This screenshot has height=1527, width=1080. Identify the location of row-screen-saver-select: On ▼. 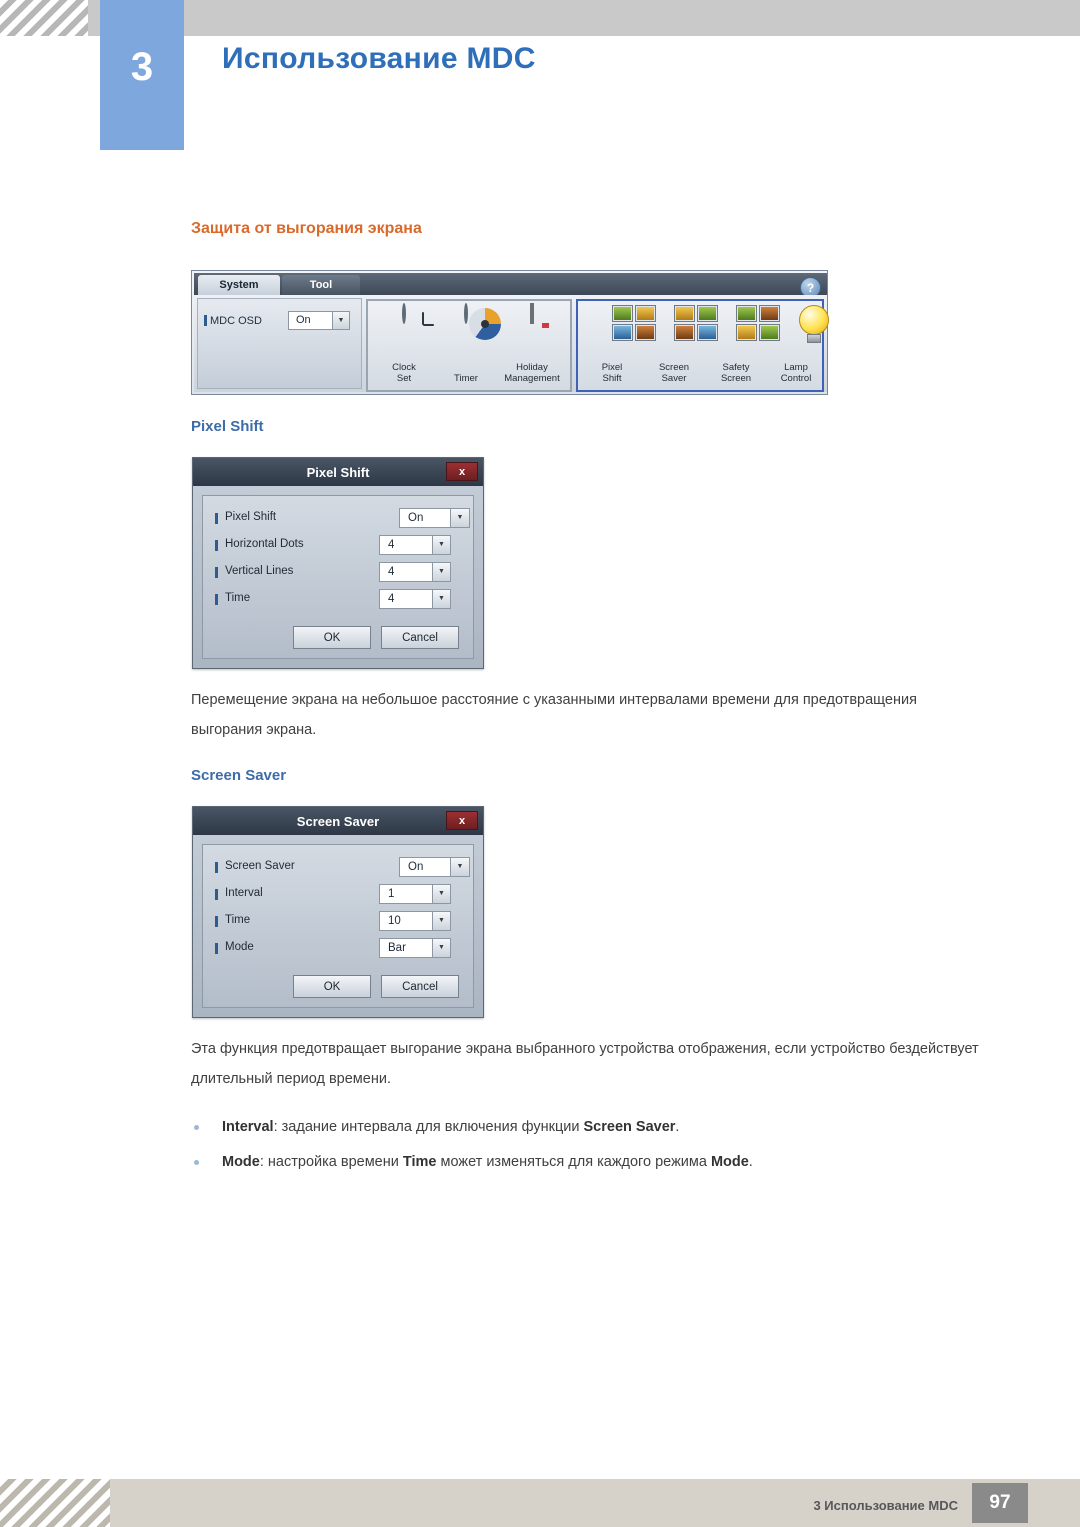
(434, 867).